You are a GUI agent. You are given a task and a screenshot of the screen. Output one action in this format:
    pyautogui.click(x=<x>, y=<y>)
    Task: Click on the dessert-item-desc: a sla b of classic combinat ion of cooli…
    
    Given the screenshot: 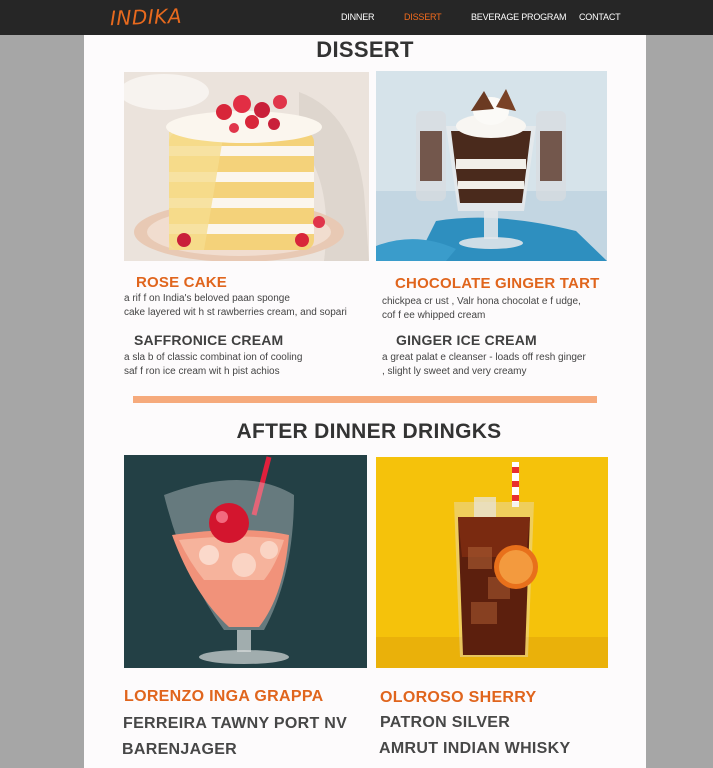 What is the action you would take?
    pyautogui.click(x=213, y=364)
    